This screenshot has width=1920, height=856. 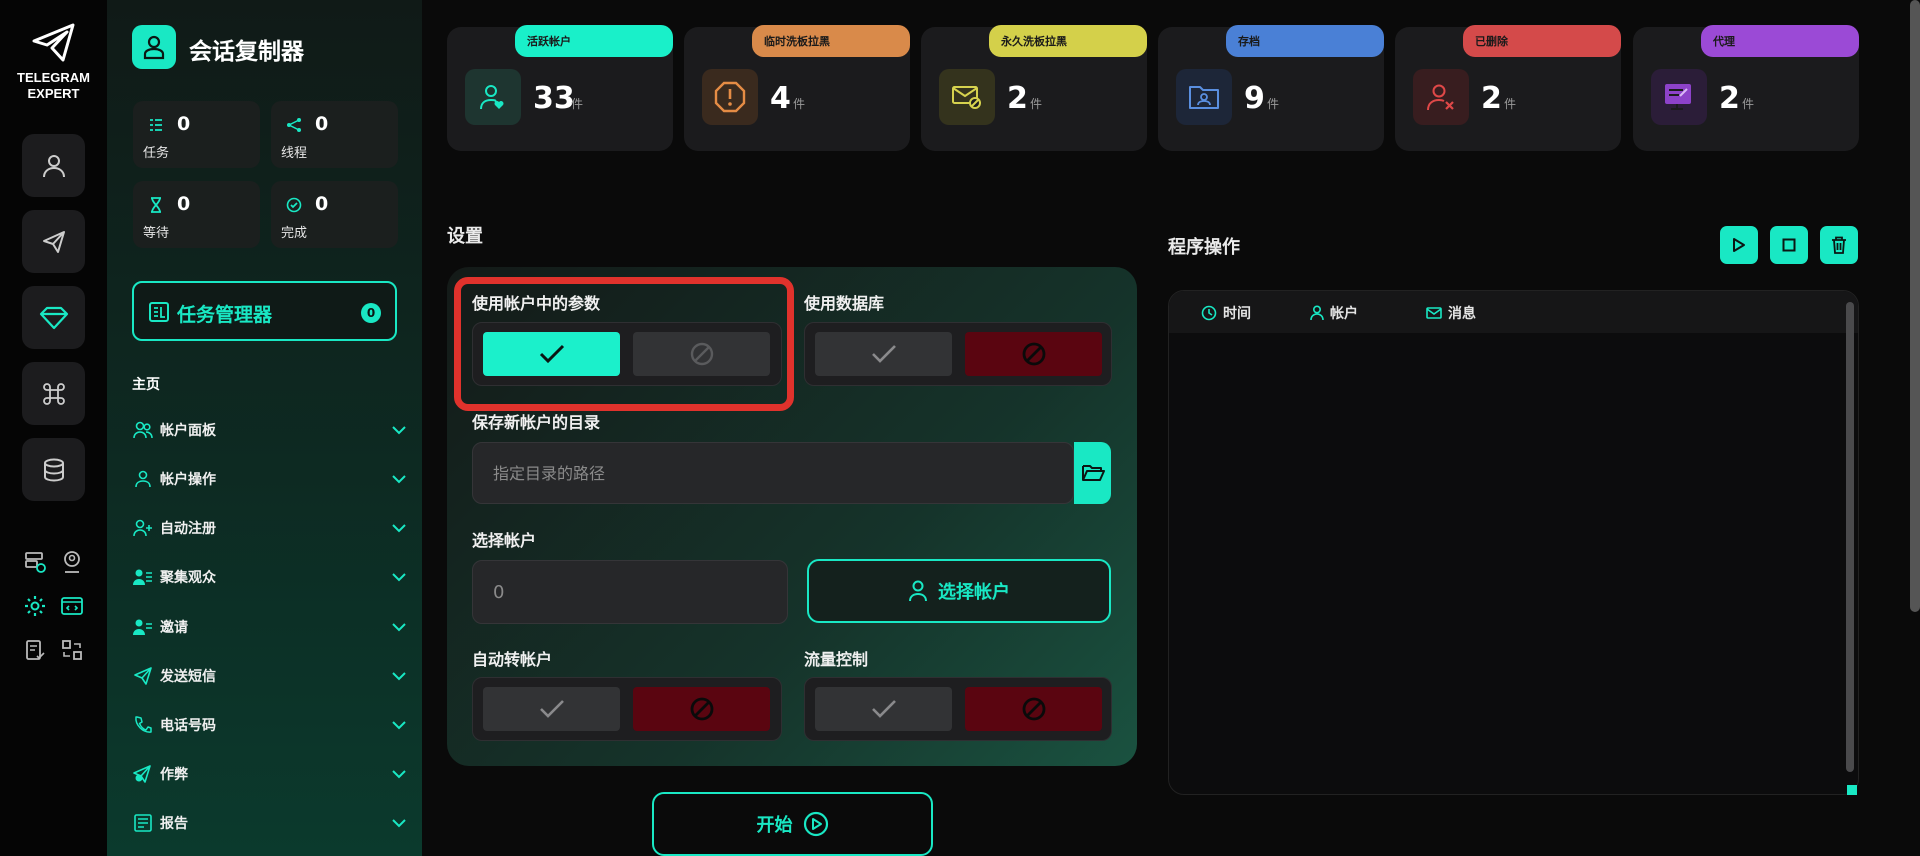 I want to click on code-window-icon, so click(x=72, y=606).